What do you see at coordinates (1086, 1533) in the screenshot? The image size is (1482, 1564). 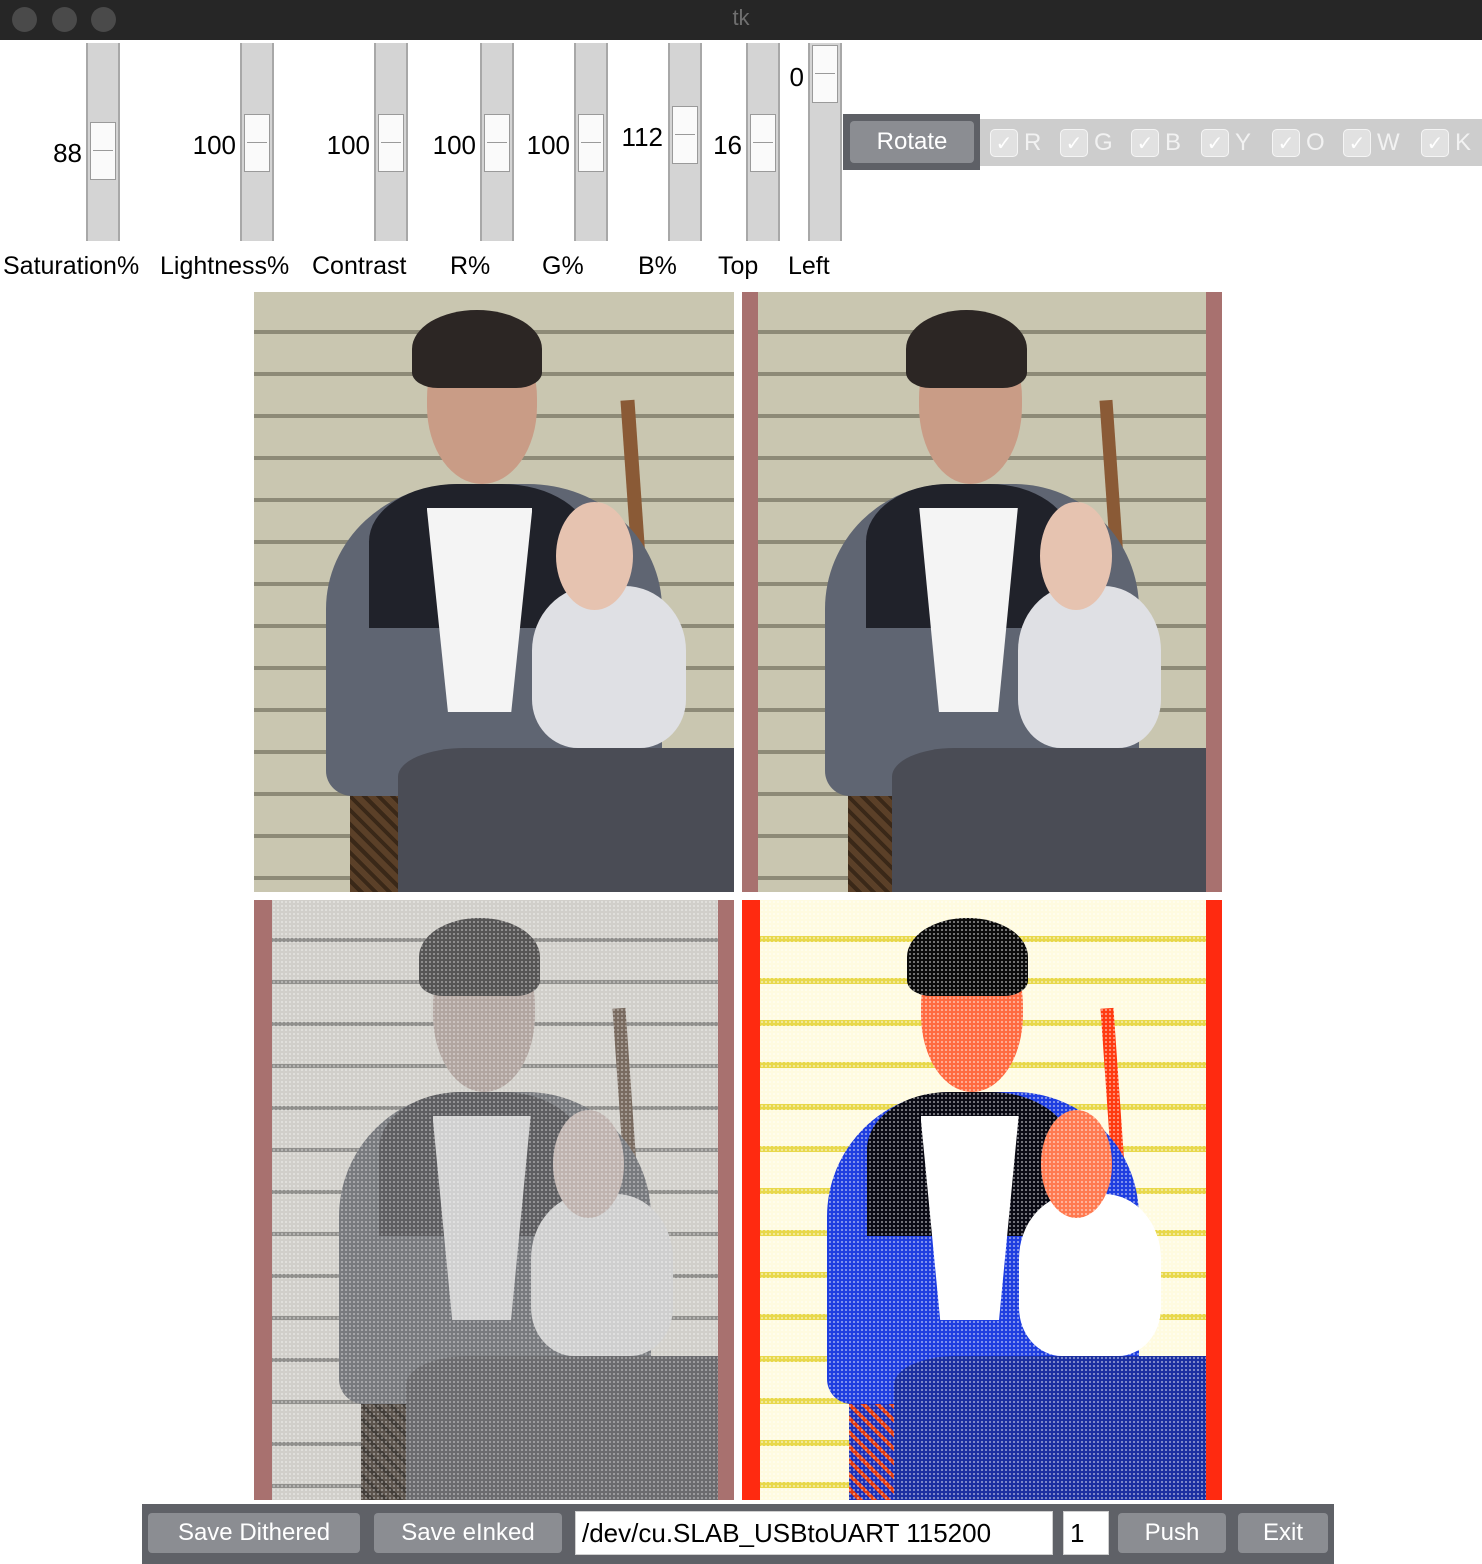 I see `count-input` at bounding box center [1086, 1533].